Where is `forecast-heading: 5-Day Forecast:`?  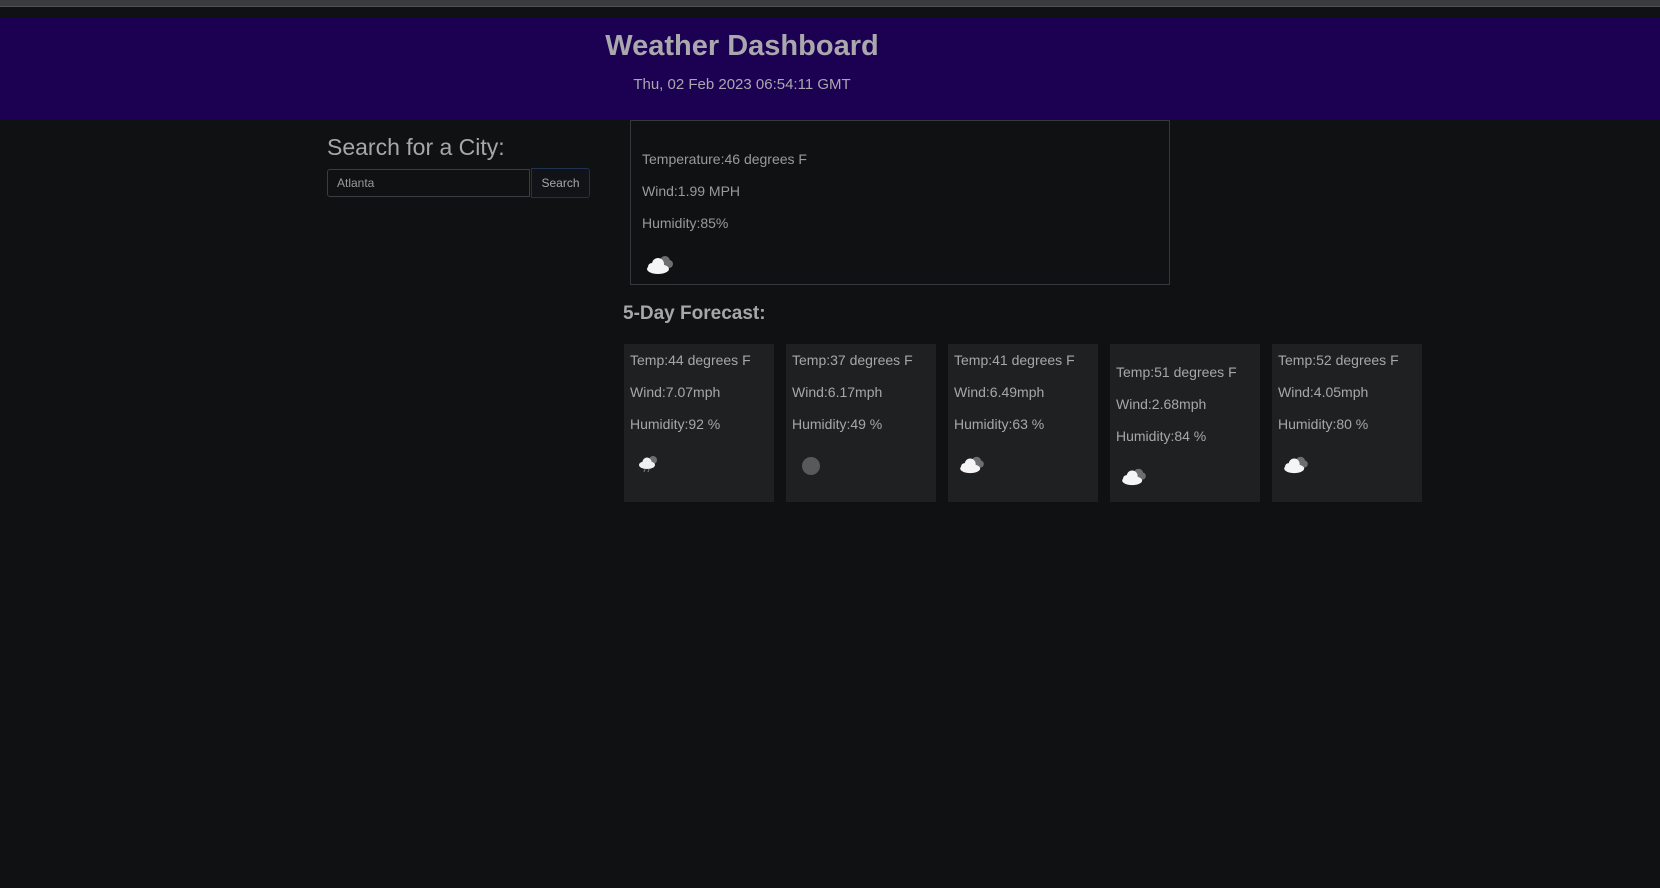 forecast-heading: 5-Day Forecast: is located at coordinates (694, 313).